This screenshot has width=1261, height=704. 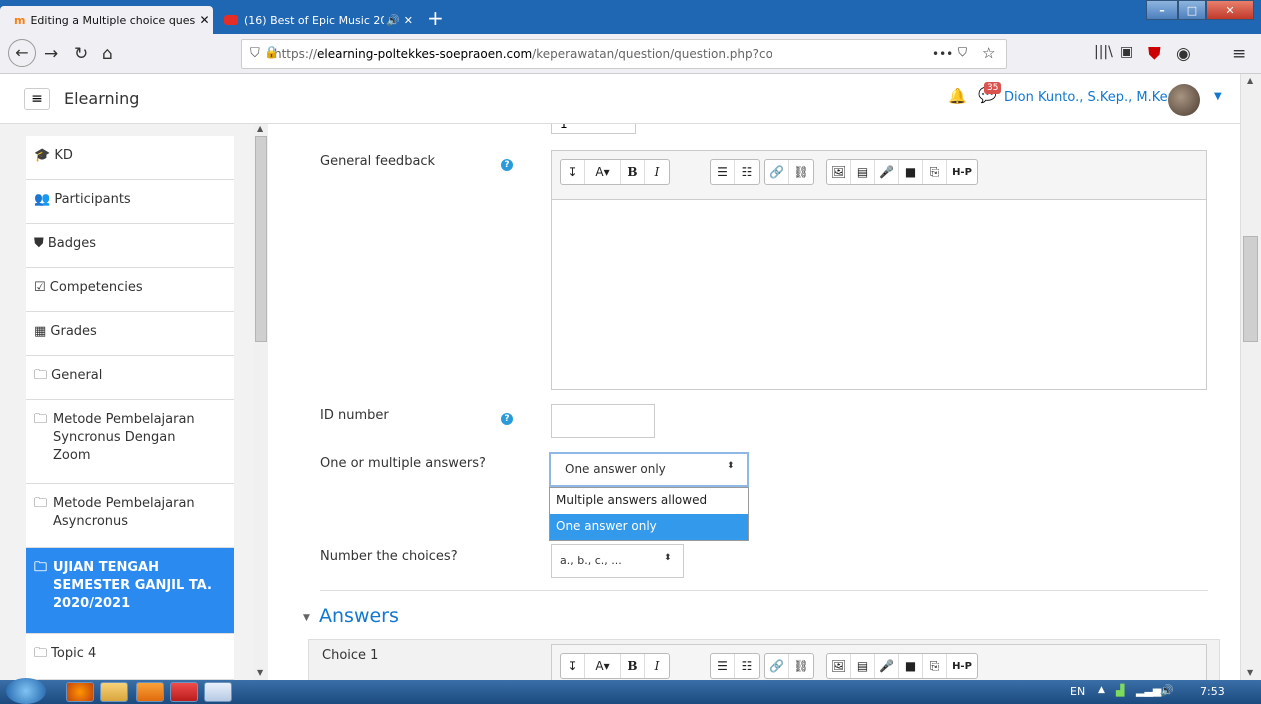 I want to click on sidebar-item-async: 🗀 Metode Pembelajaran Asyncronus, so click(x=130, y=516).